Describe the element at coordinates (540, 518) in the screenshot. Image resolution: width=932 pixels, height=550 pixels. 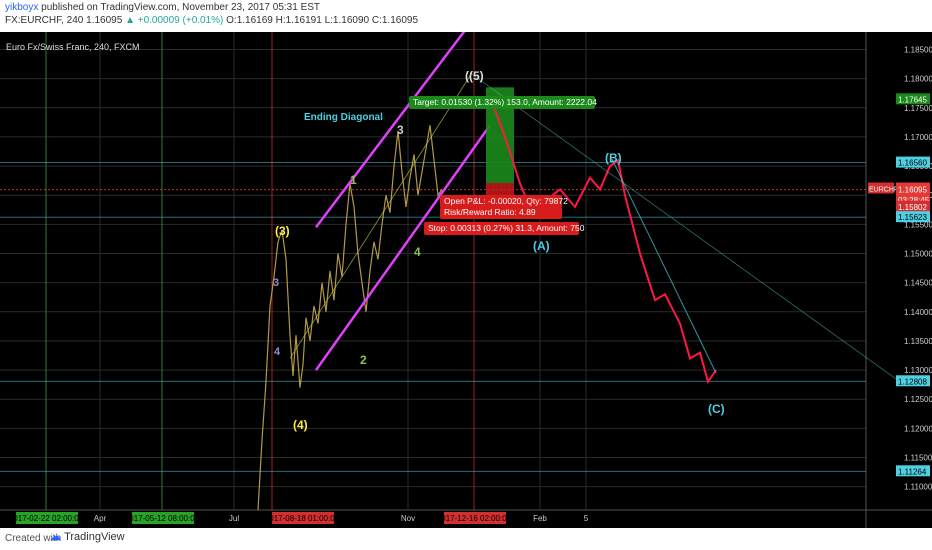
I see `x-tick-feb: Feb` at that location.